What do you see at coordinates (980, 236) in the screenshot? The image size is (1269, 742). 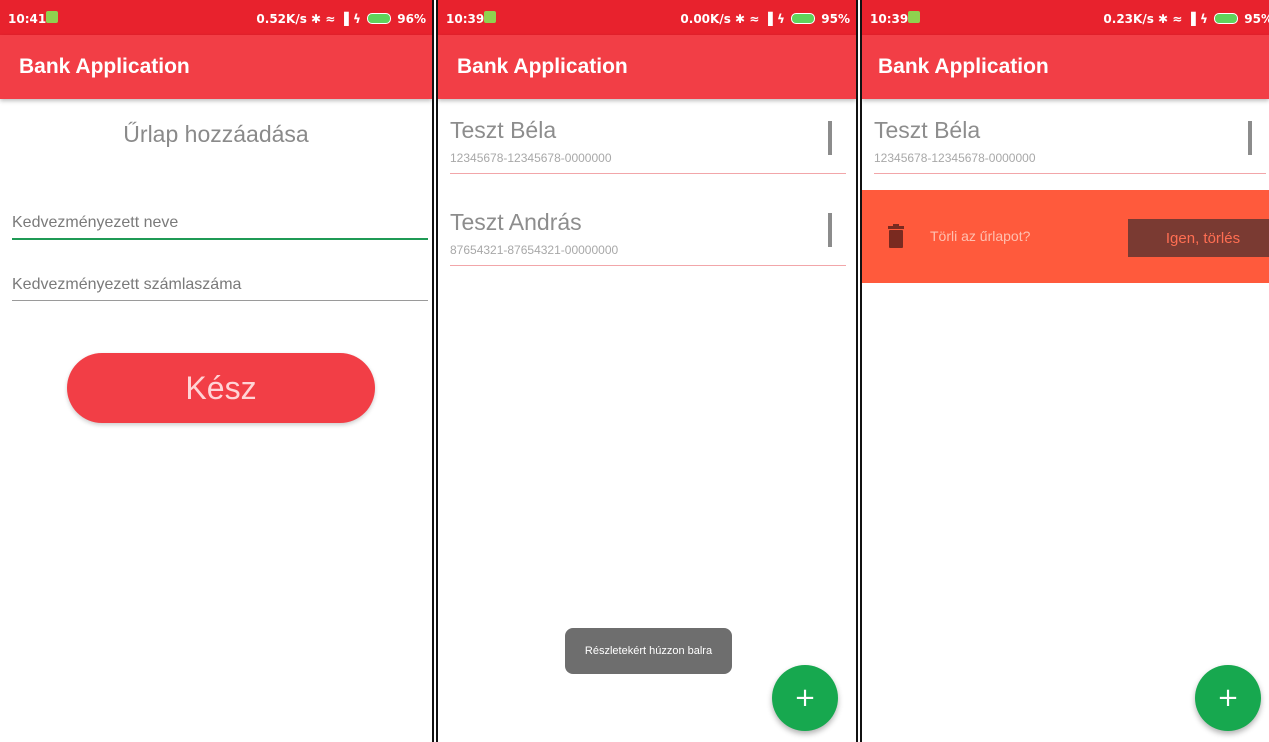 I see `delete-question: Törli az űrlapot?` at bounding box center [980, 236].